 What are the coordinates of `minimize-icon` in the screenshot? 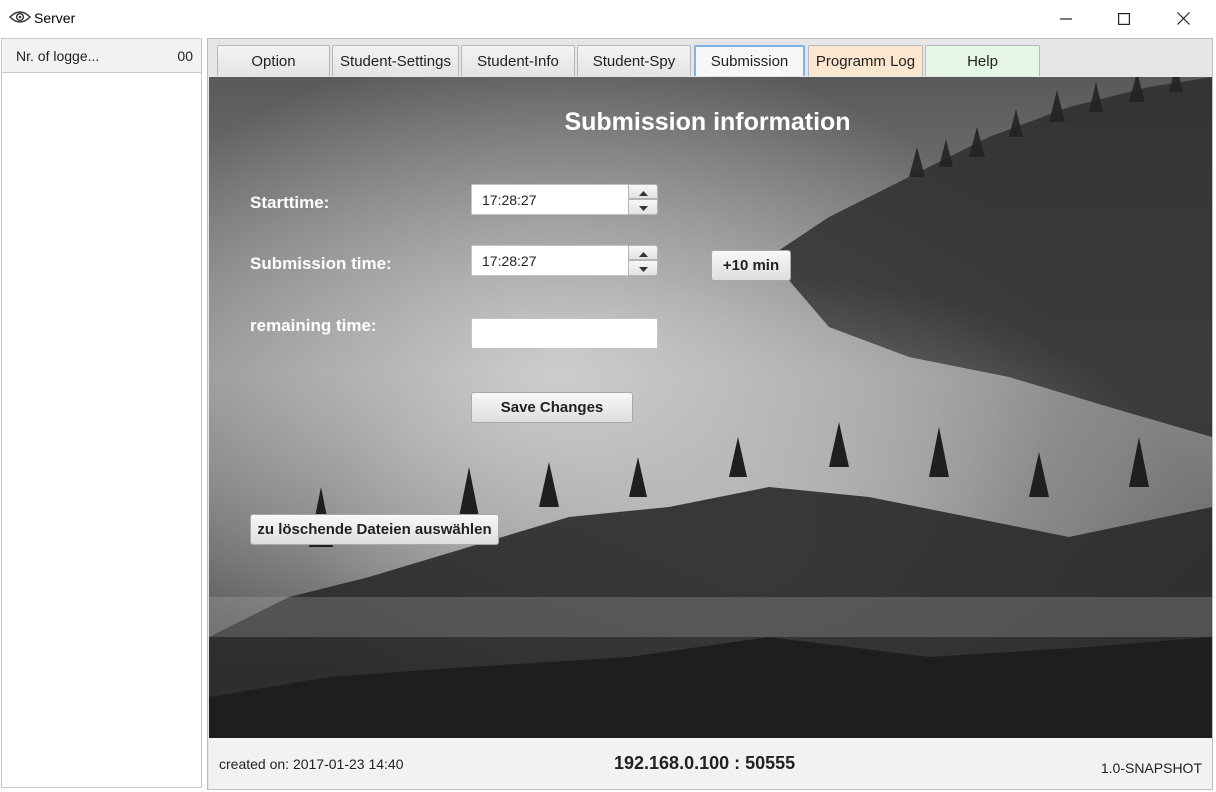 It's located at (1066, 19).